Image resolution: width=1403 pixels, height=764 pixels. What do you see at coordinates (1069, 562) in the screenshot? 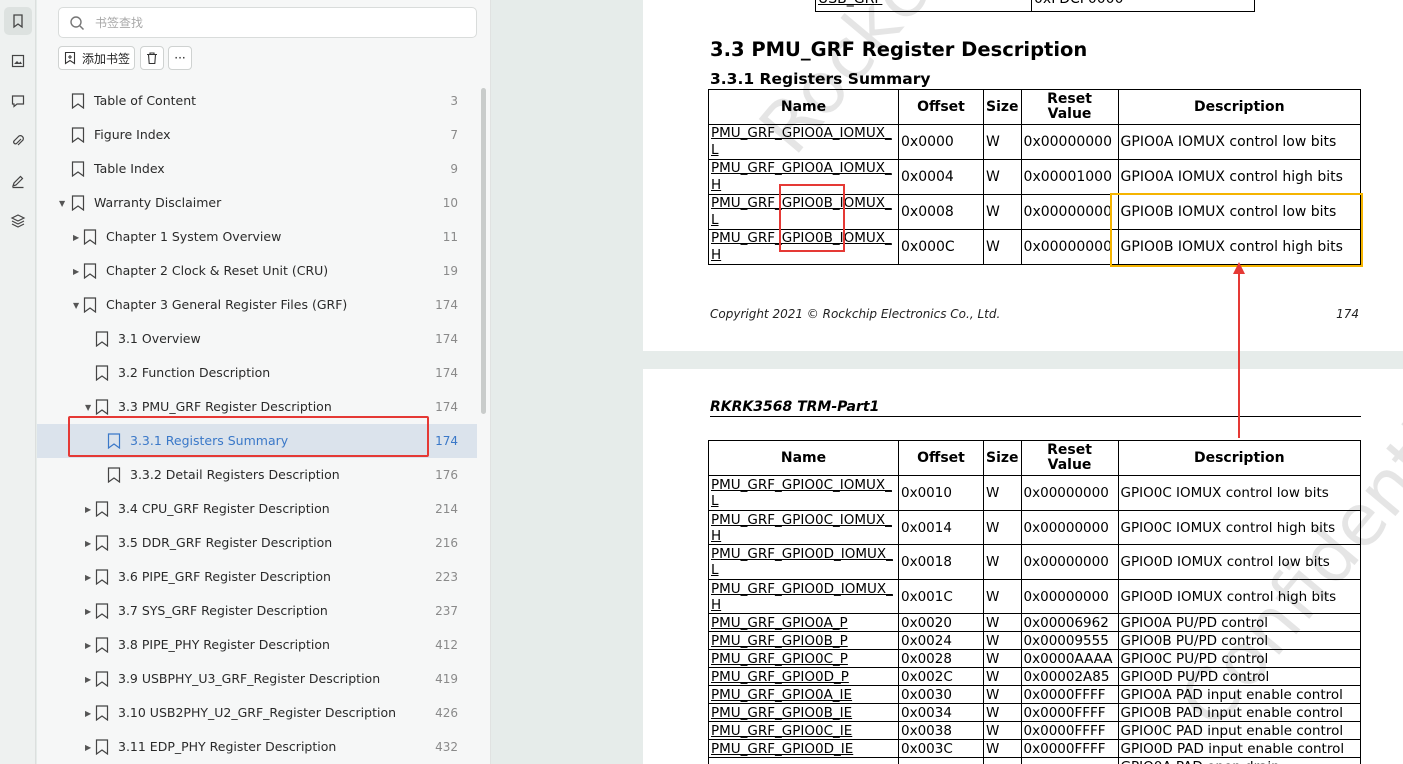
I see `table-cell: 0x00000000` at bounding box center [1069, 562].